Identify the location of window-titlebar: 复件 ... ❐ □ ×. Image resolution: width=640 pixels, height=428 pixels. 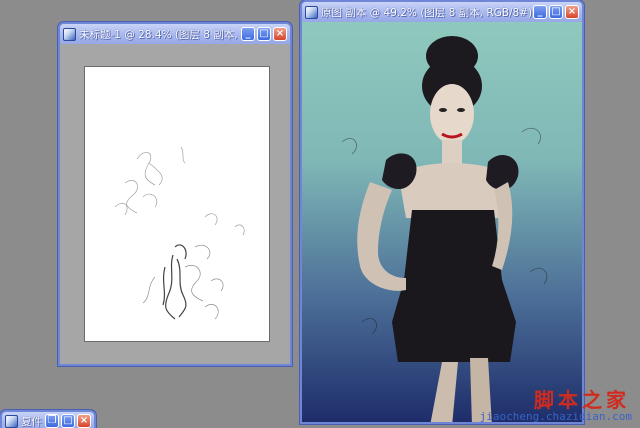
(48, 420).